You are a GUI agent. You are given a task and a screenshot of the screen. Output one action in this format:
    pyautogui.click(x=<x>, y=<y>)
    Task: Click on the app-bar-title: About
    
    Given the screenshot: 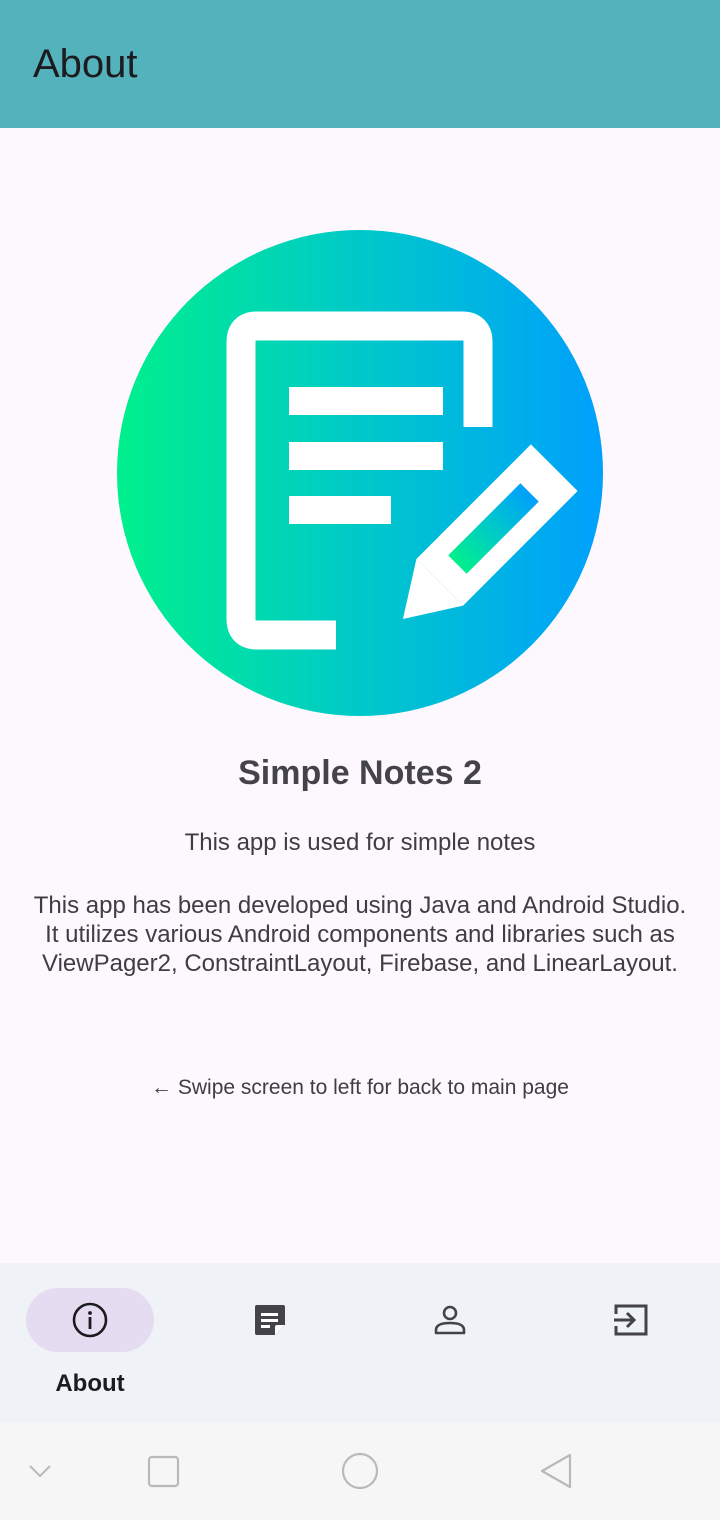 What is the action you would take?
    pyautogui.click(x=85, y=64)
    